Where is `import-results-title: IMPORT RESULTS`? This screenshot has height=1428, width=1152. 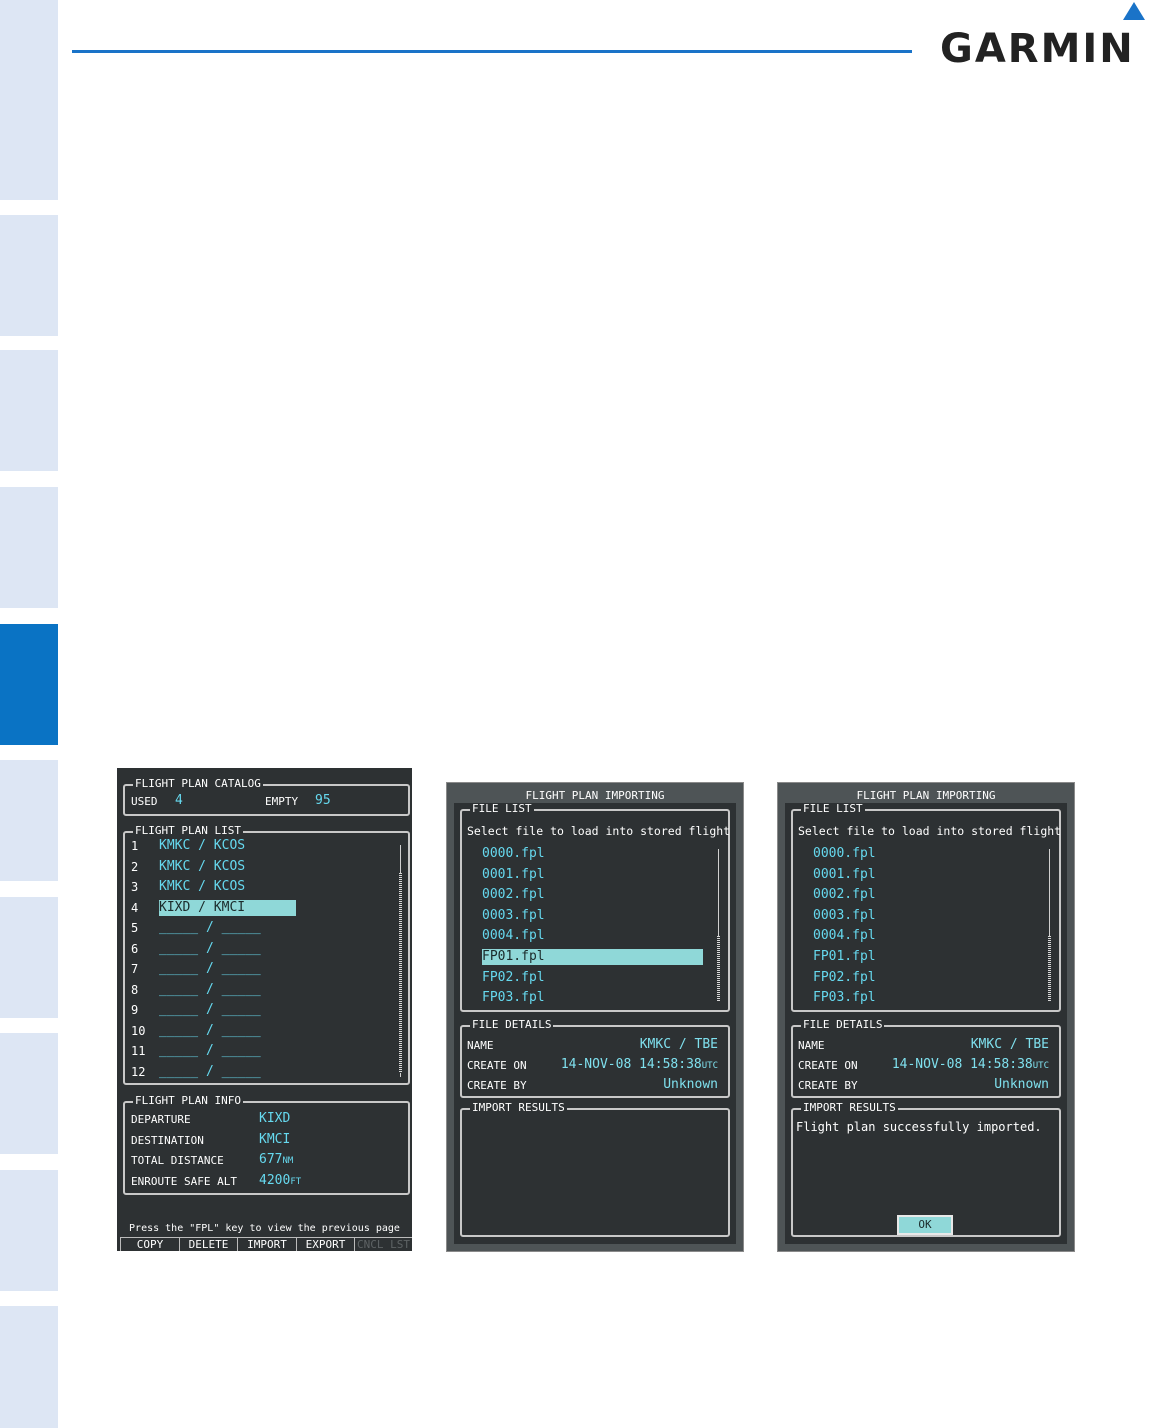 import-results-title: IMPORT RESULTS is located at coordinates (518, 1108).